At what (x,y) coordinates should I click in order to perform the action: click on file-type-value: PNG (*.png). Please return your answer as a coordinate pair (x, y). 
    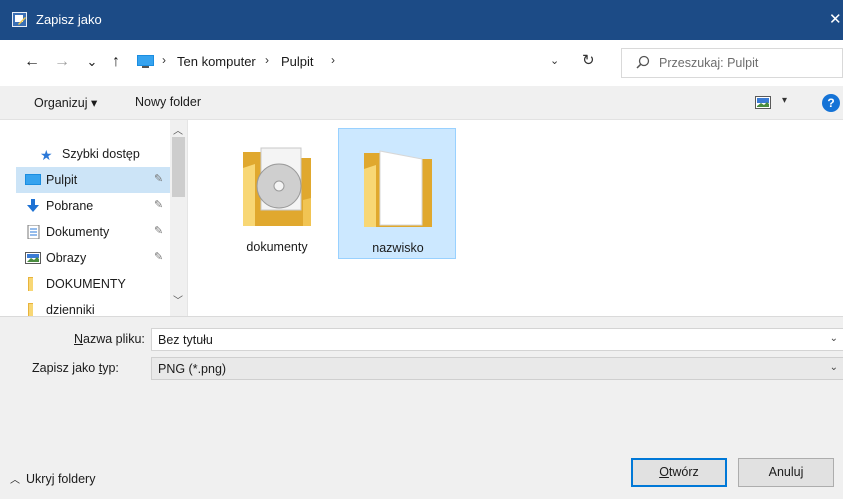
    Looking at the image, I should click on (192, 369).